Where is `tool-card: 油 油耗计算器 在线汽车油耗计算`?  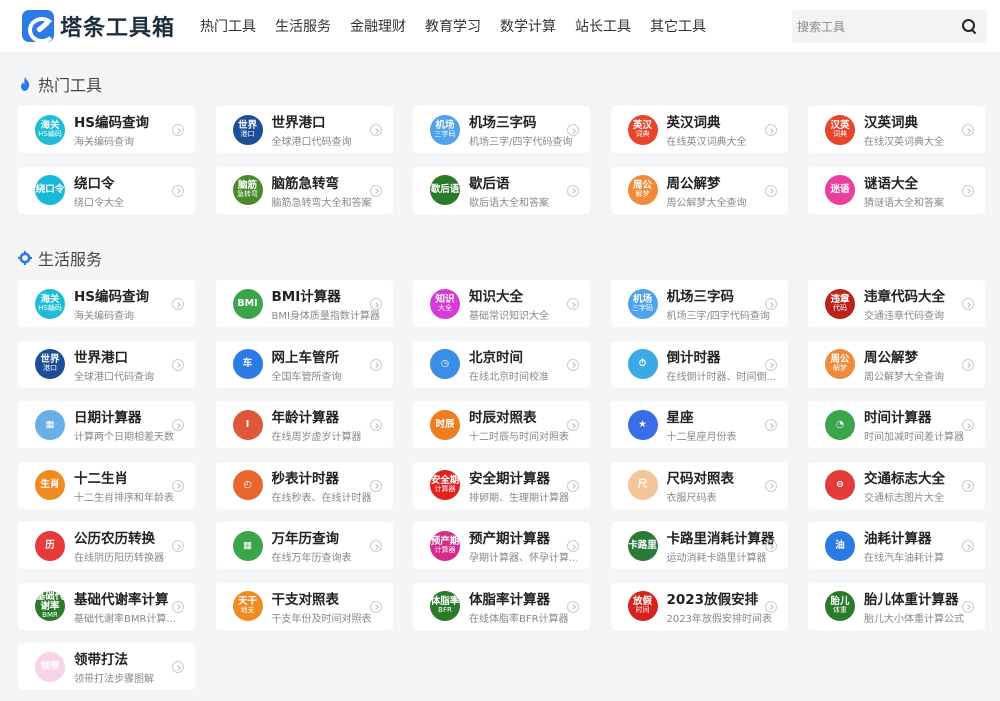 tool-card: 油 油耗计算器 在线汽车油耗计算 is located at coordinates (896, 545).